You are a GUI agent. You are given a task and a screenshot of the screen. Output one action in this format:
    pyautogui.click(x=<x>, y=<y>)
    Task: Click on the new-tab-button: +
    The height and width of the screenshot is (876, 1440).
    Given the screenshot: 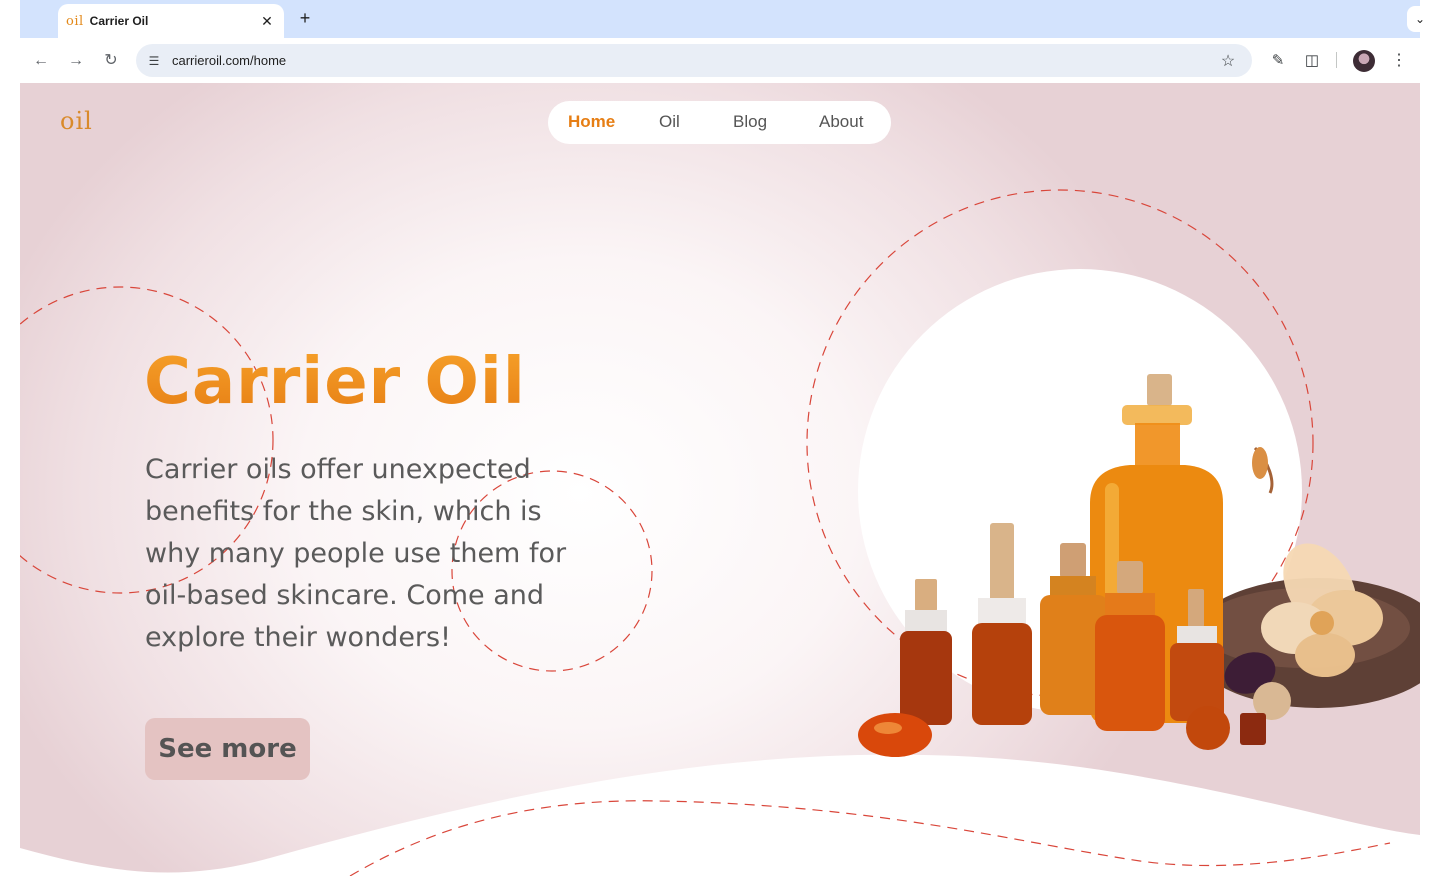 What is the action you would take?
    pyautogui.click(x=305, y=18)
    